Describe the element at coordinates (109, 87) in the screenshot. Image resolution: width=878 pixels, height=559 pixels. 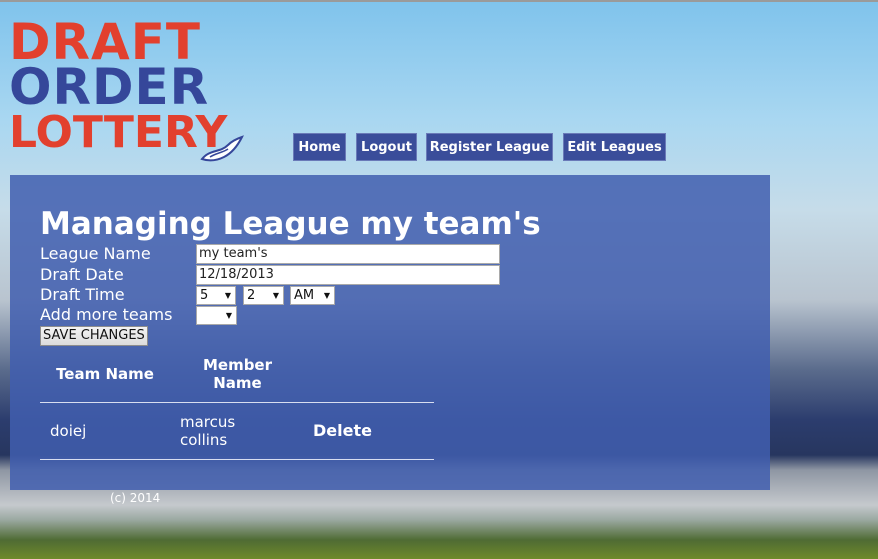
I see `logo-line-order: ORDER` at that location.